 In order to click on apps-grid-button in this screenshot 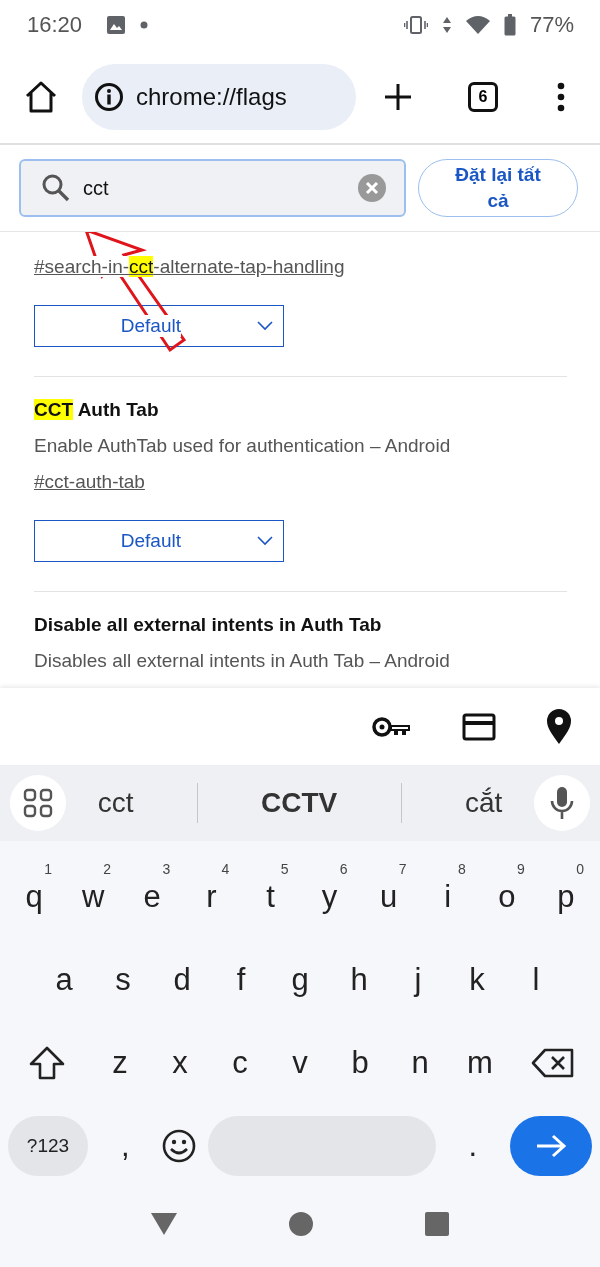, I will do `click(38, 803)`.